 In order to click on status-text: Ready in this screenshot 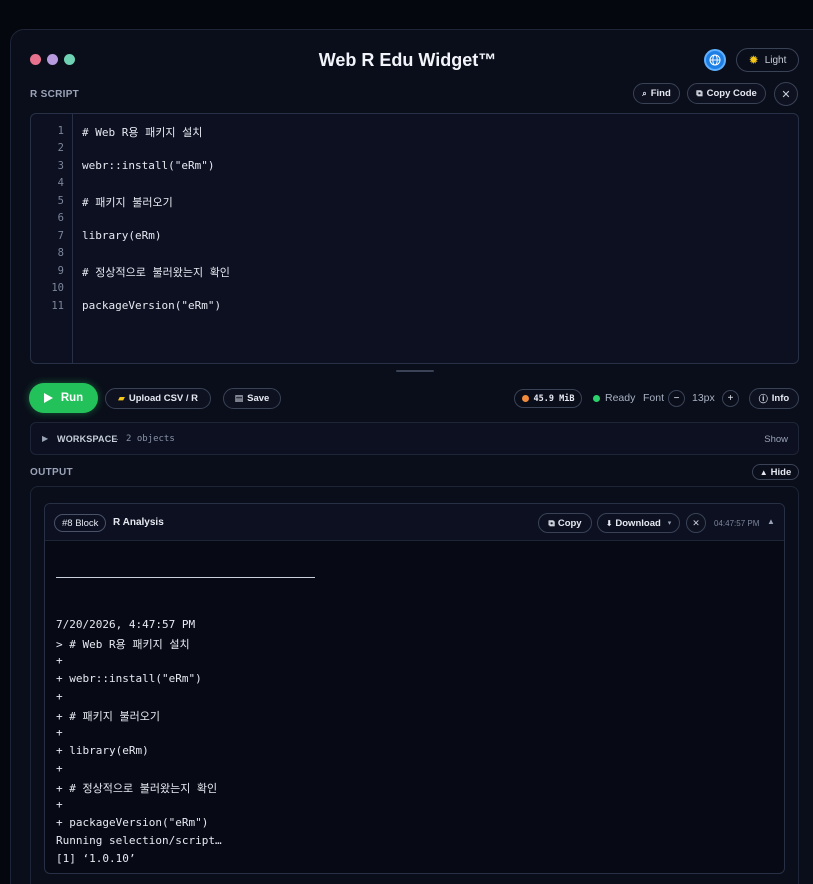, I will do `click(620, 398)`.